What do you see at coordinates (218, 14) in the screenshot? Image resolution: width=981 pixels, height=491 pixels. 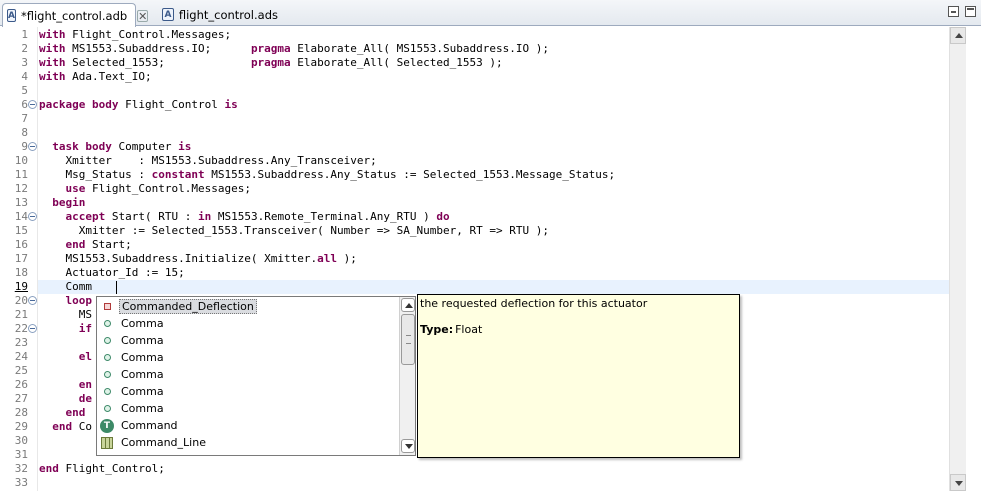 I see `tab-flight-control-ads: A flight_control.ads` at bounding box center [218, 14].